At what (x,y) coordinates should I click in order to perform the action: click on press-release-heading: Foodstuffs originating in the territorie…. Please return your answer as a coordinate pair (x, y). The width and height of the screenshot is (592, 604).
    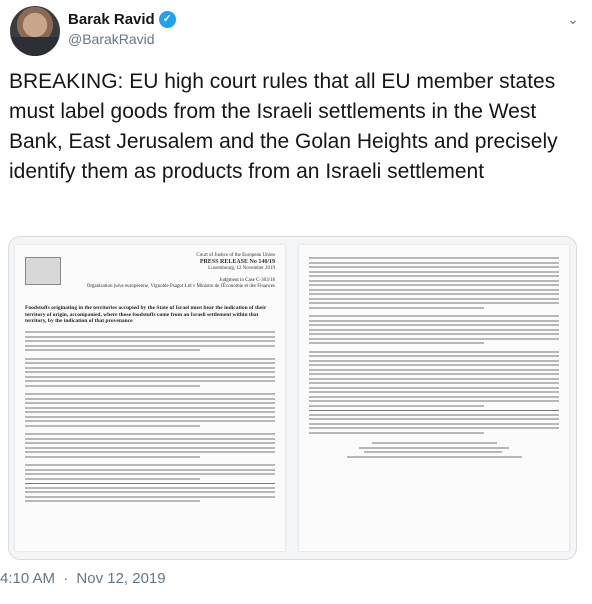
    Looking at the image, I should click on (146, 314).